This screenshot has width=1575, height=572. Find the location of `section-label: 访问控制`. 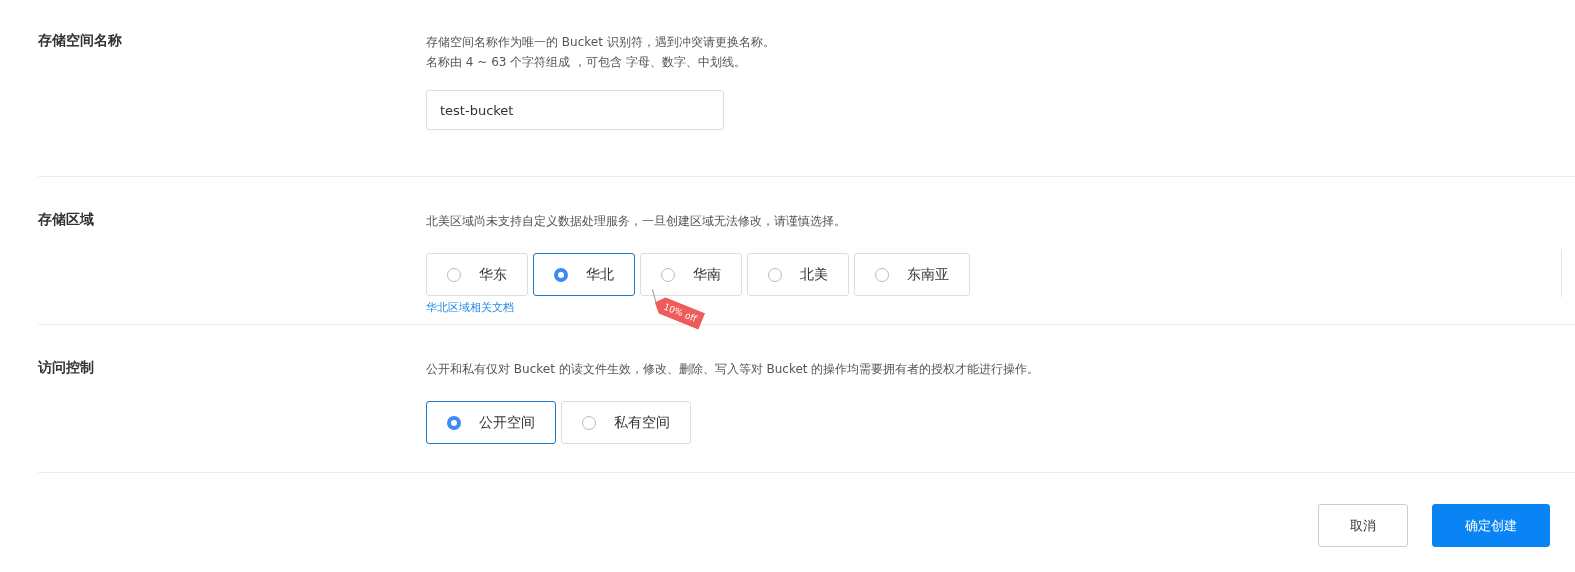

section-label: 访问控制 is located at coordinates (66, 368).